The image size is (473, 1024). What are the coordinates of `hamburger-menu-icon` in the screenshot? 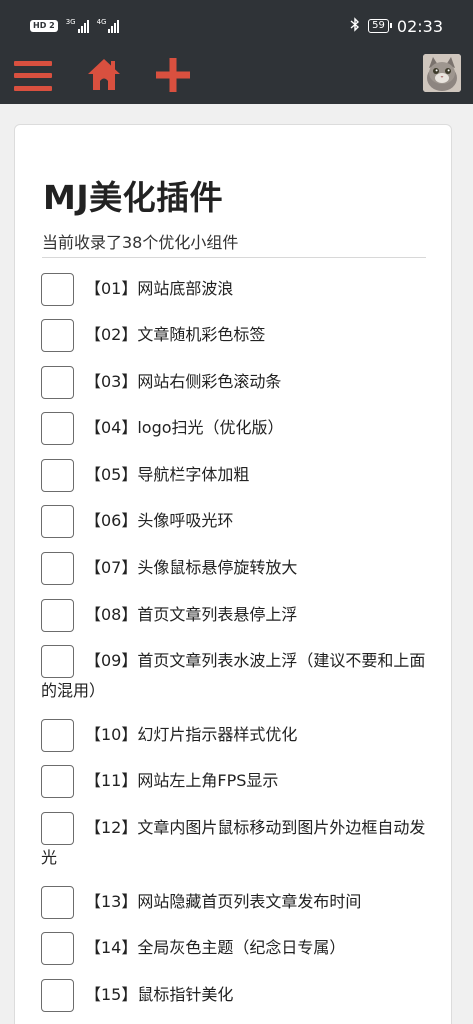 It's located at (33, 75).